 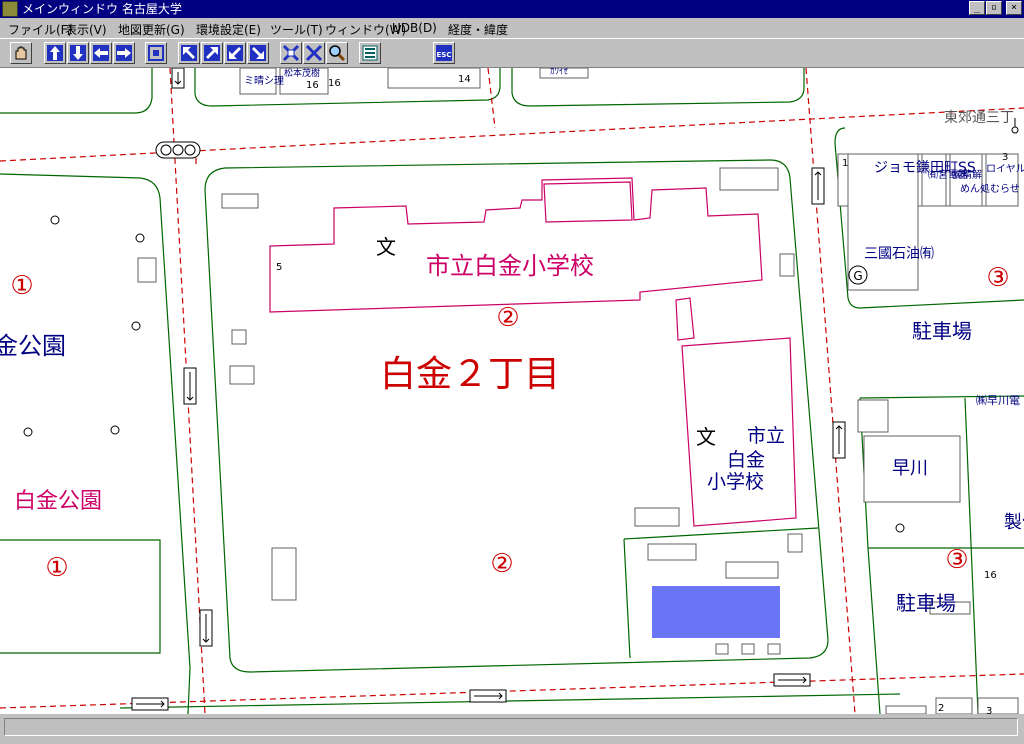 I want to click on menu-udb: UDB(D), so click(x=414, y=28).